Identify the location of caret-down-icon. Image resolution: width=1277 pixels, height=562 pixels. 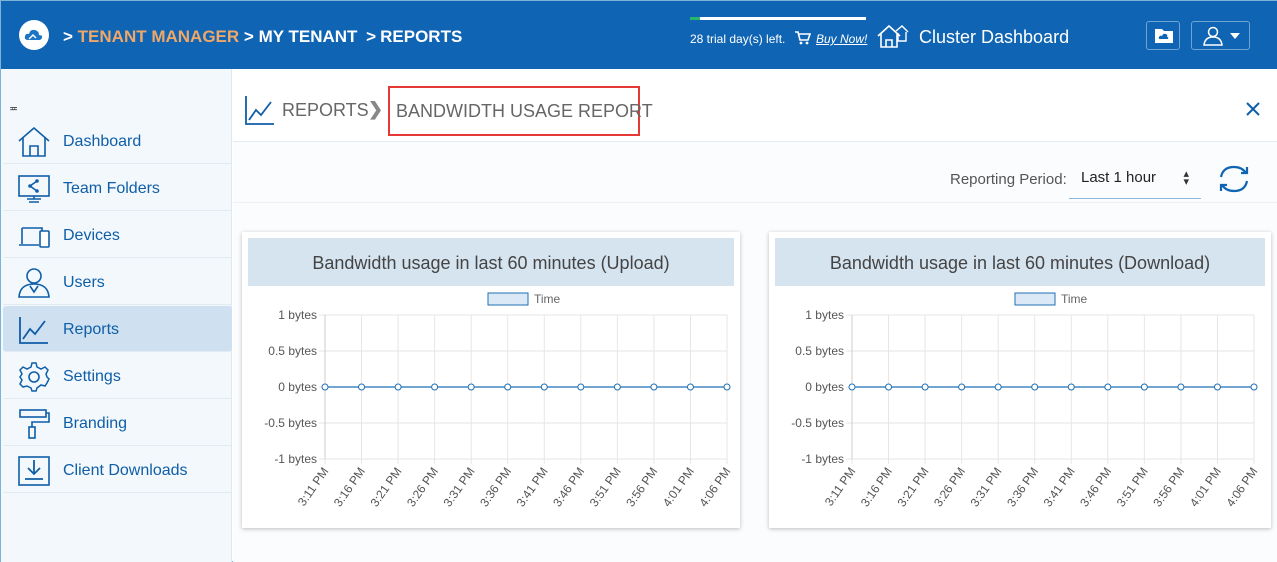
(1235, 36).